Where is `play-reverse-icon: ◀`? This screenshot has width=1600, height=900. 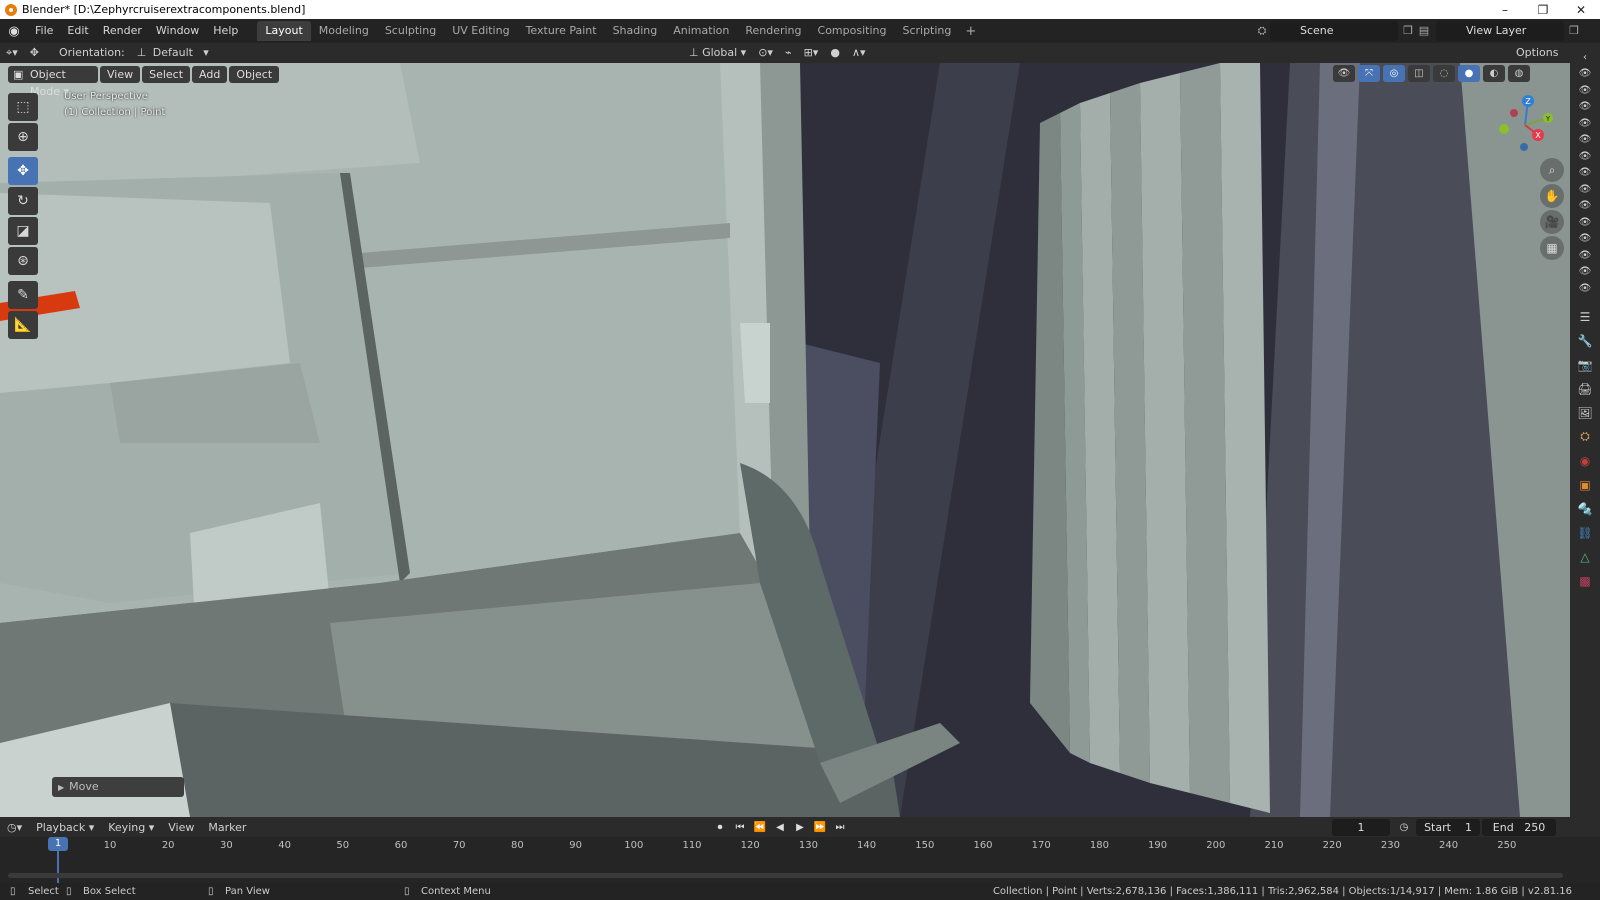 play-reverse-icon: ◀ is located at coordinates (780, 827).